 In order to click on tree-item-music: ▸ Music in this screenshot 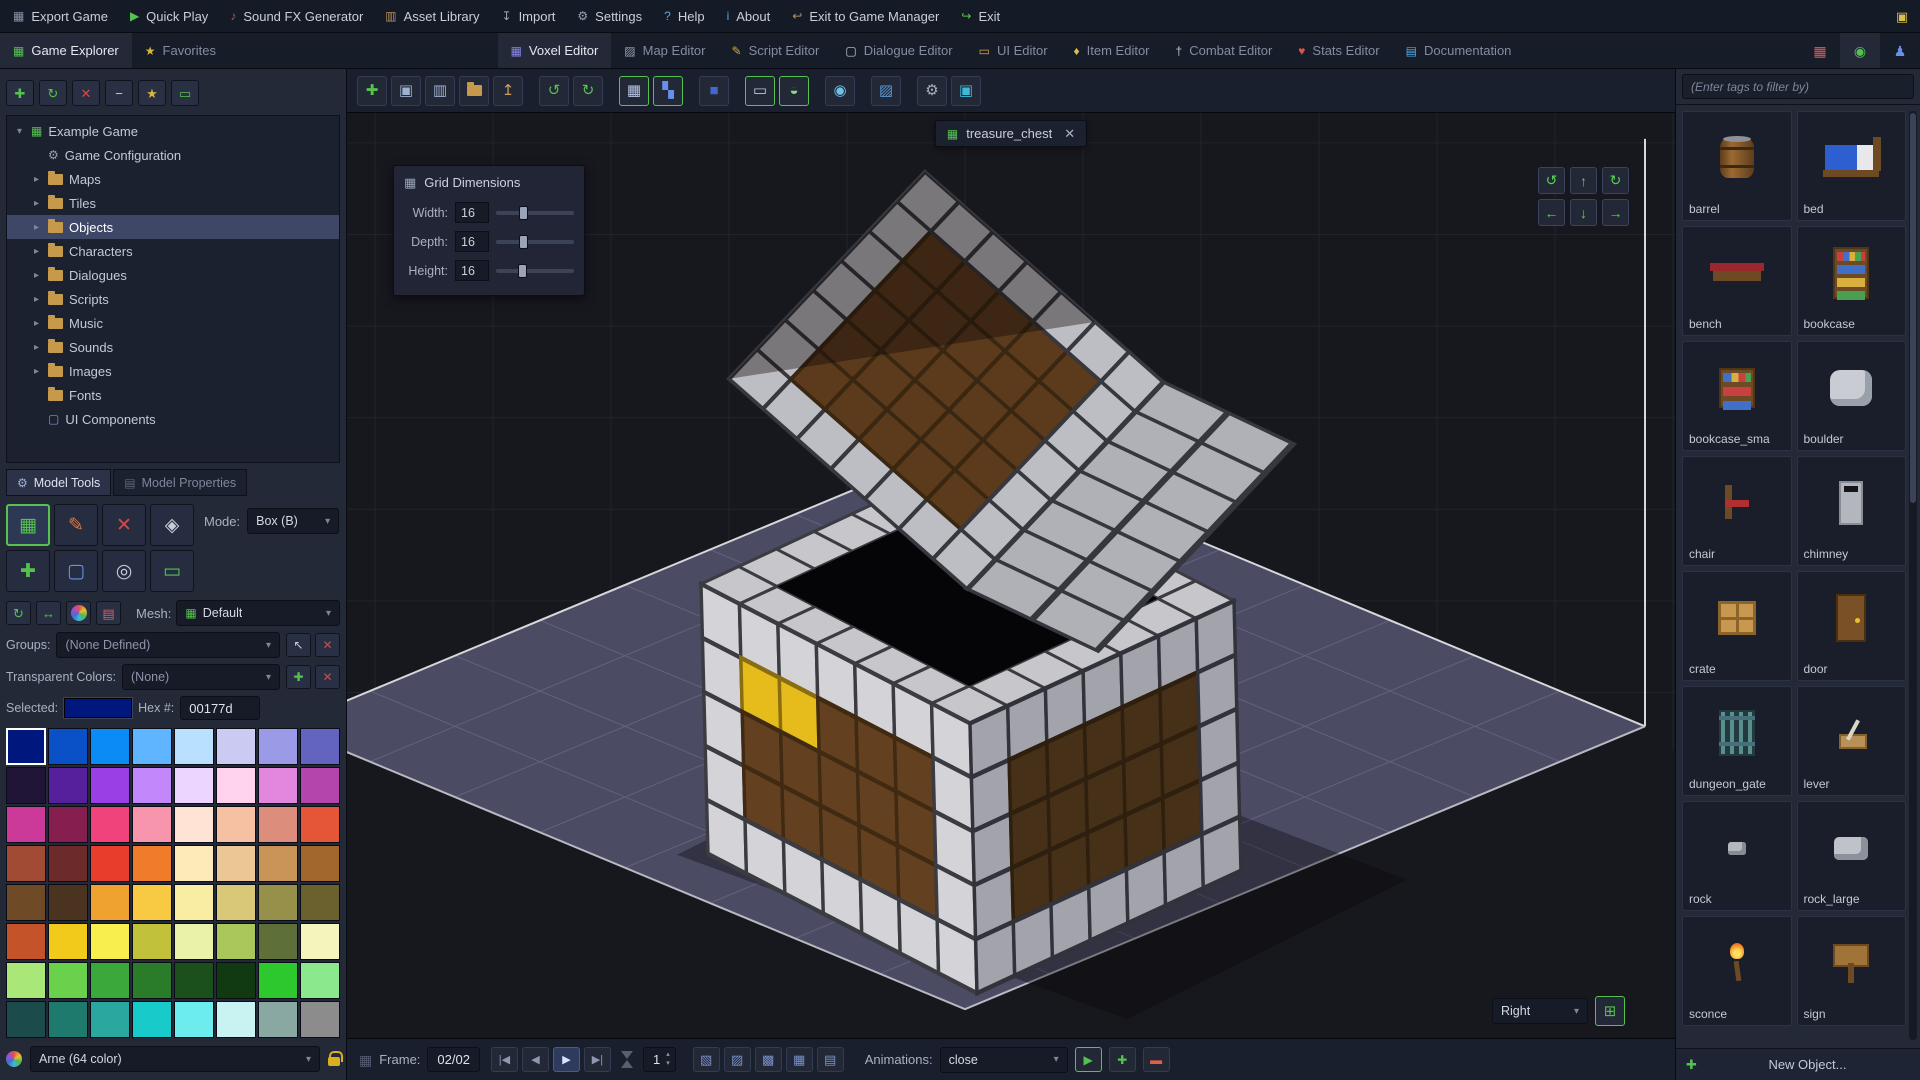, I will do `click(173, 323)`.